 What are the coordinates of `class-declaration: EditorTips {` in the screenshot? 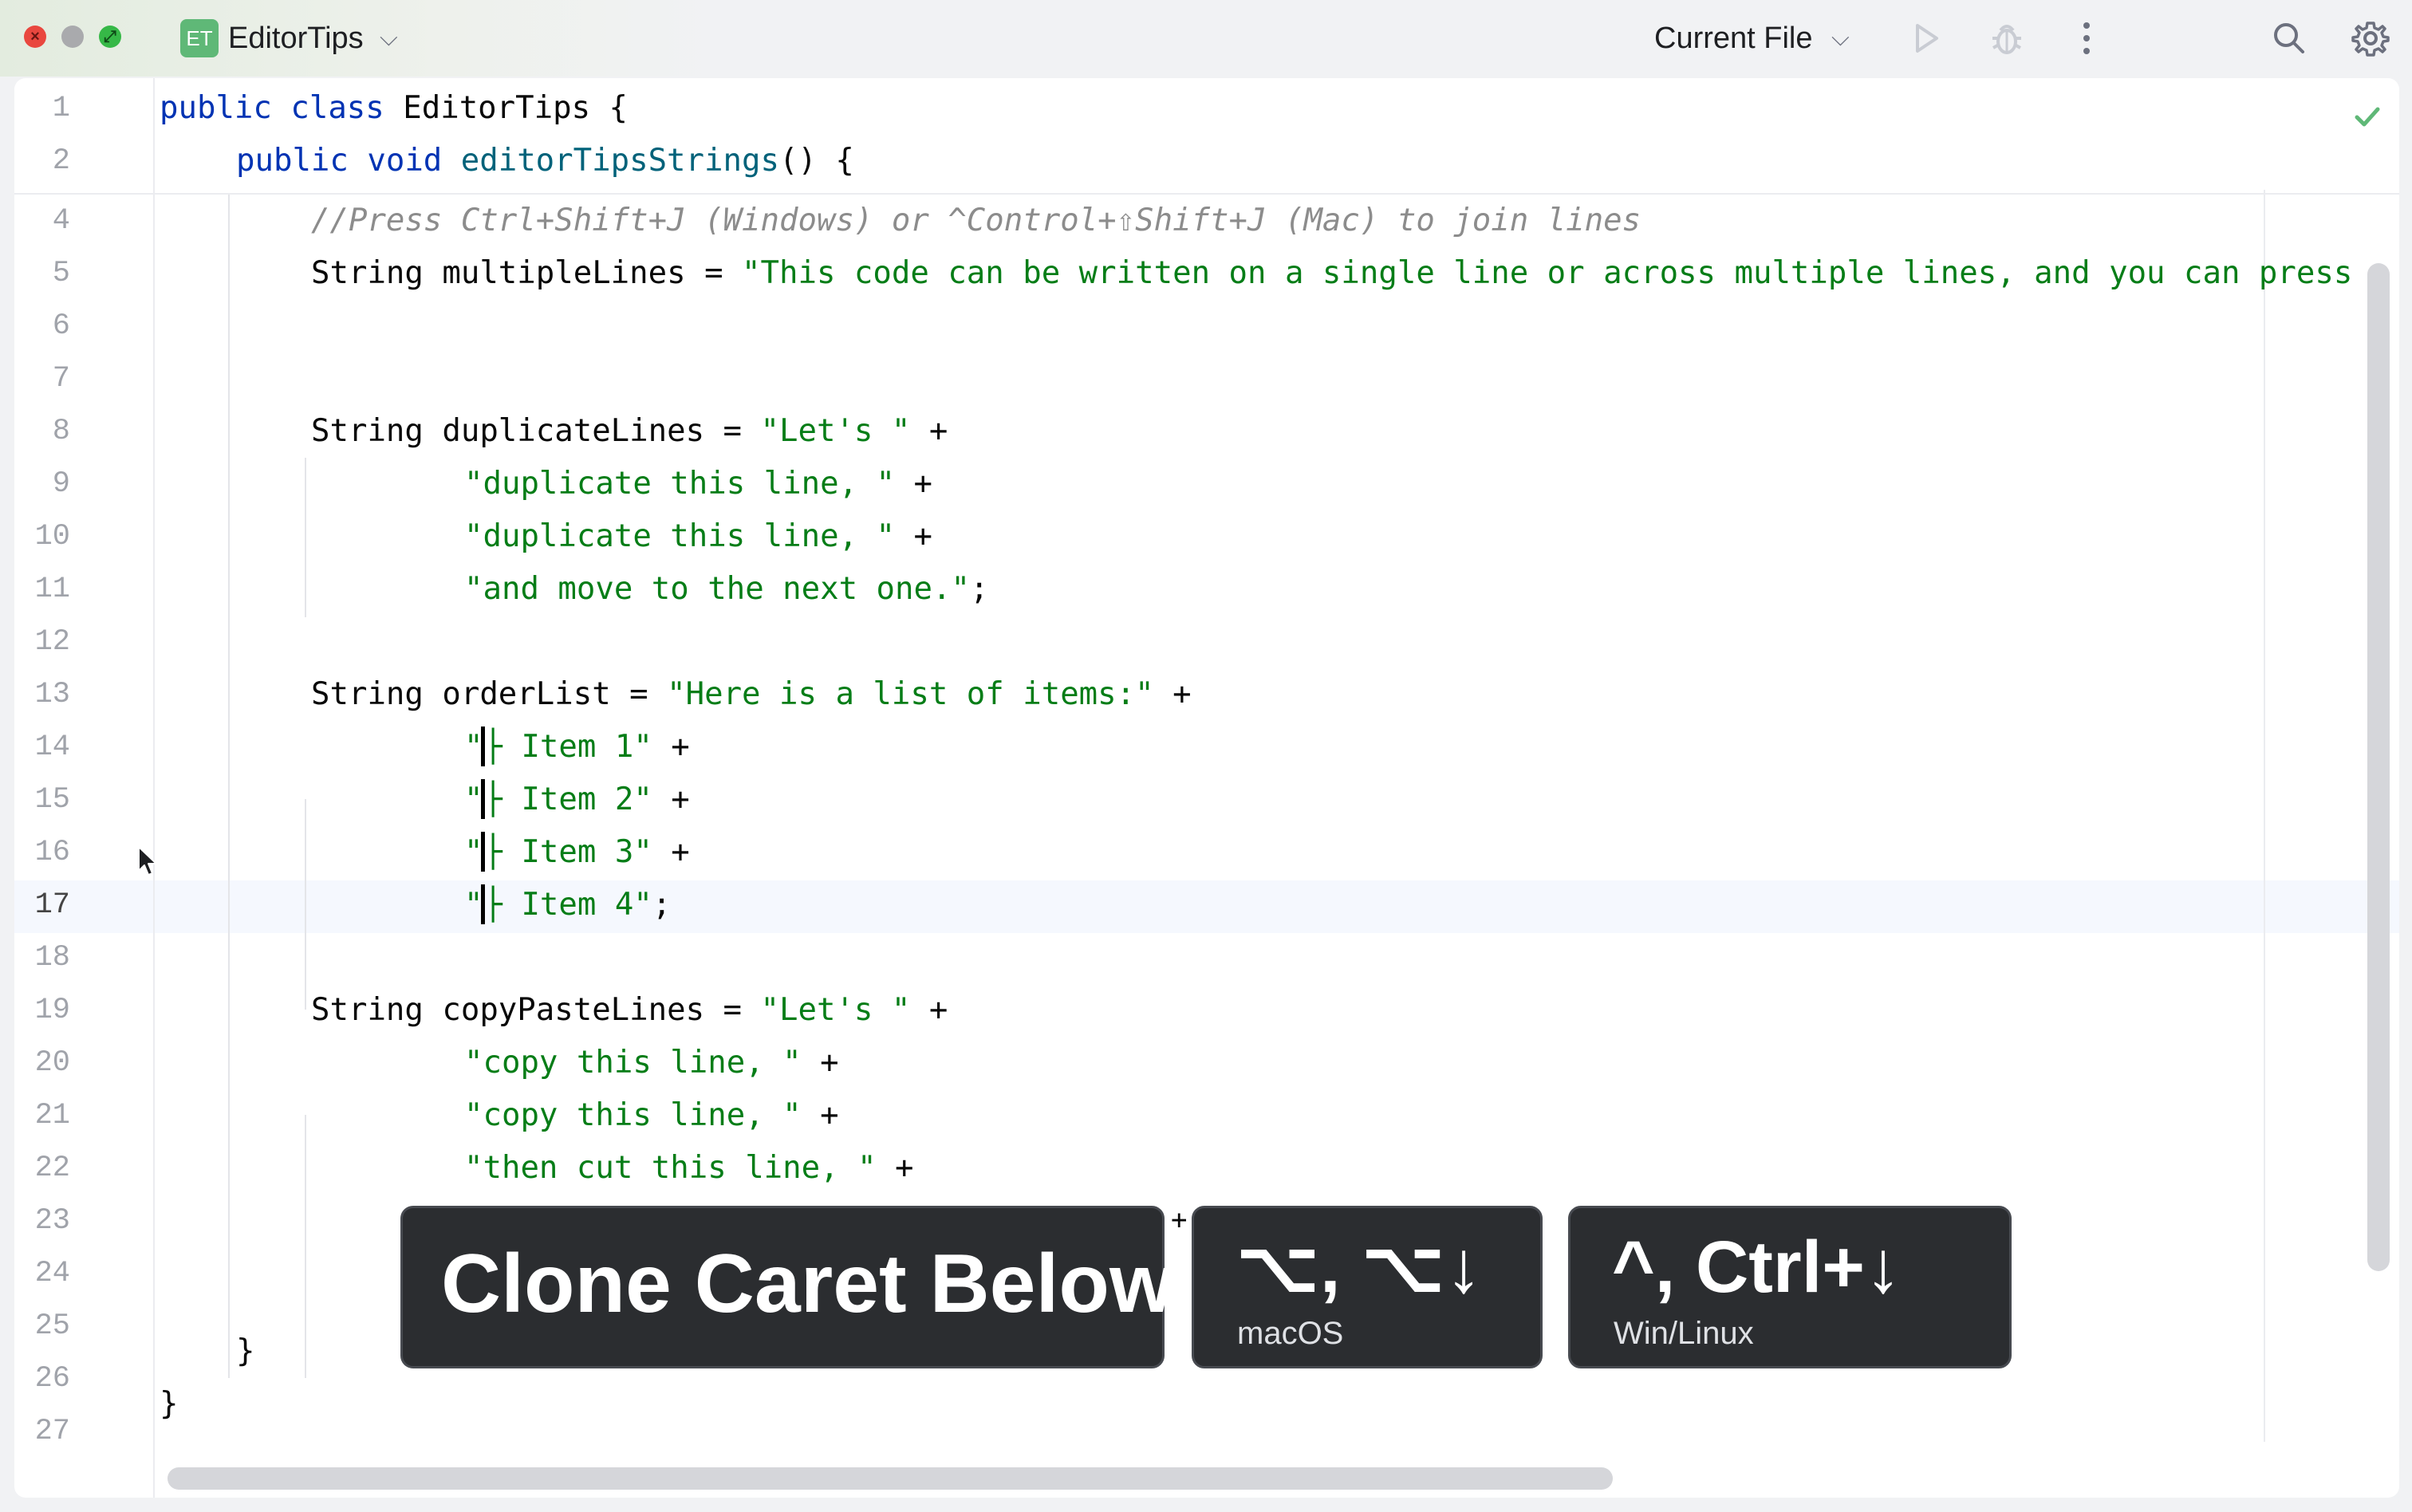 It's located at (516, 108).